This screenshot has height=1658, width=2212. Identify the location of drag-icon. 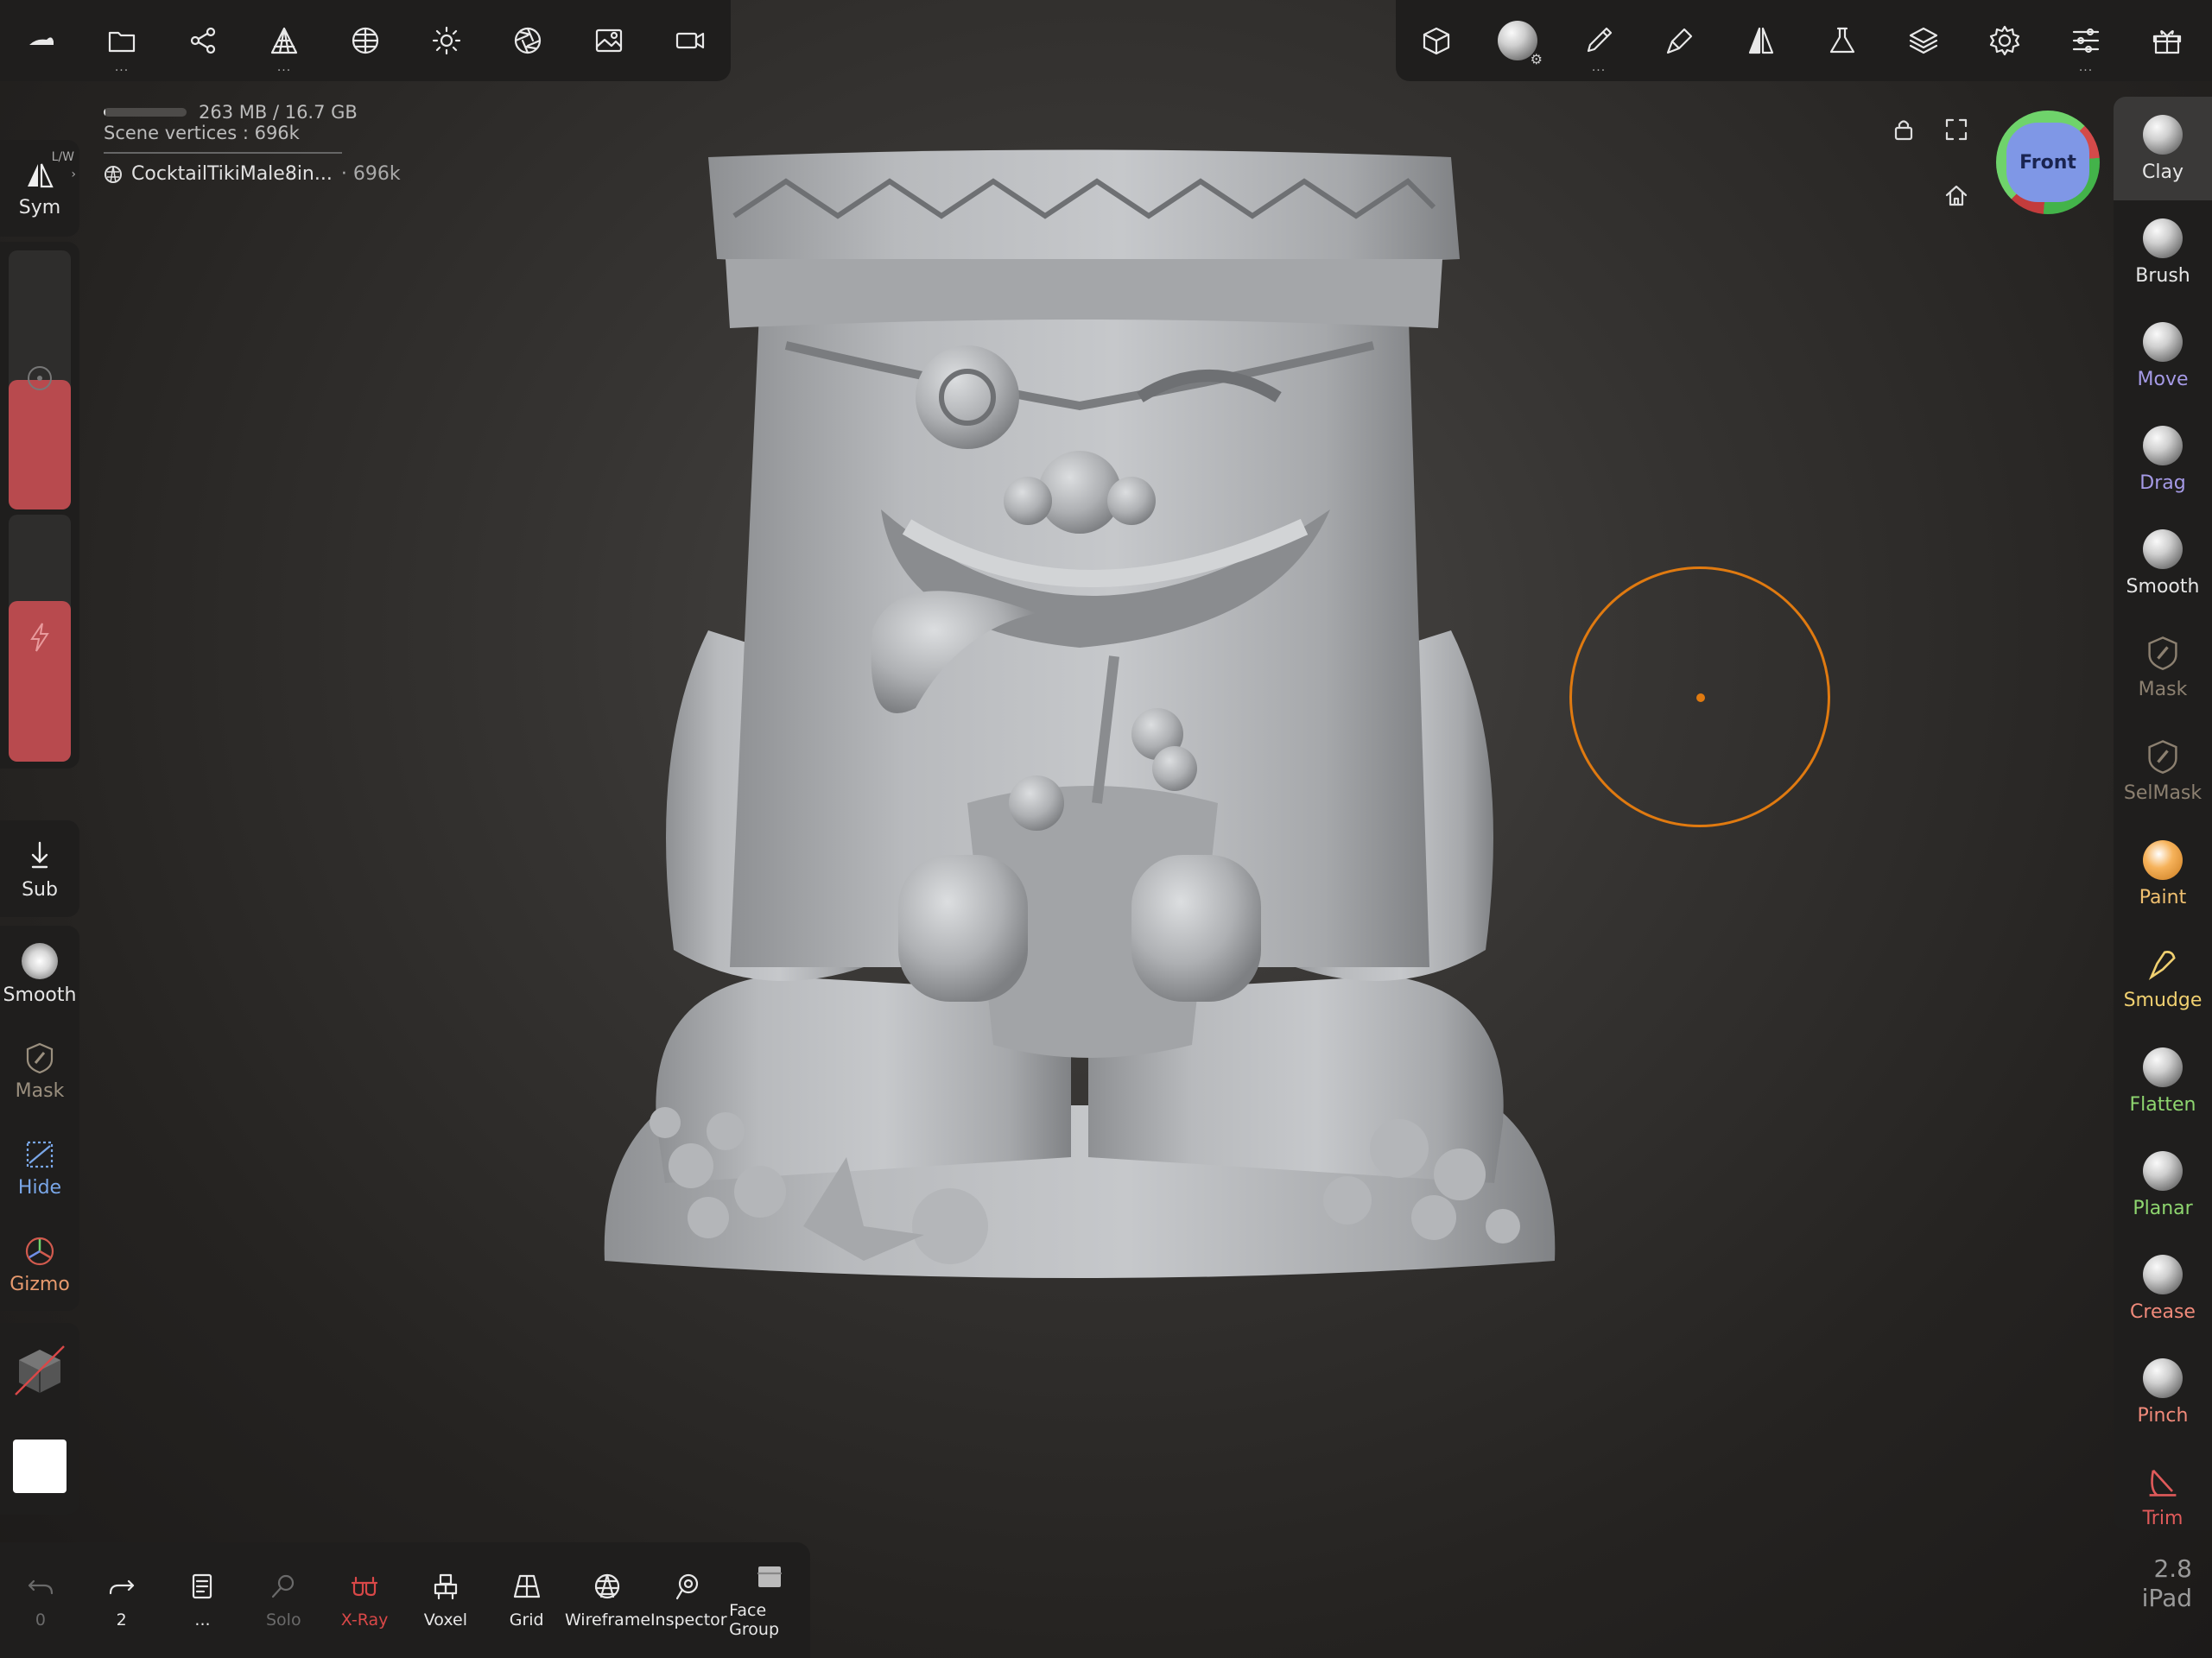
(2163, 445).